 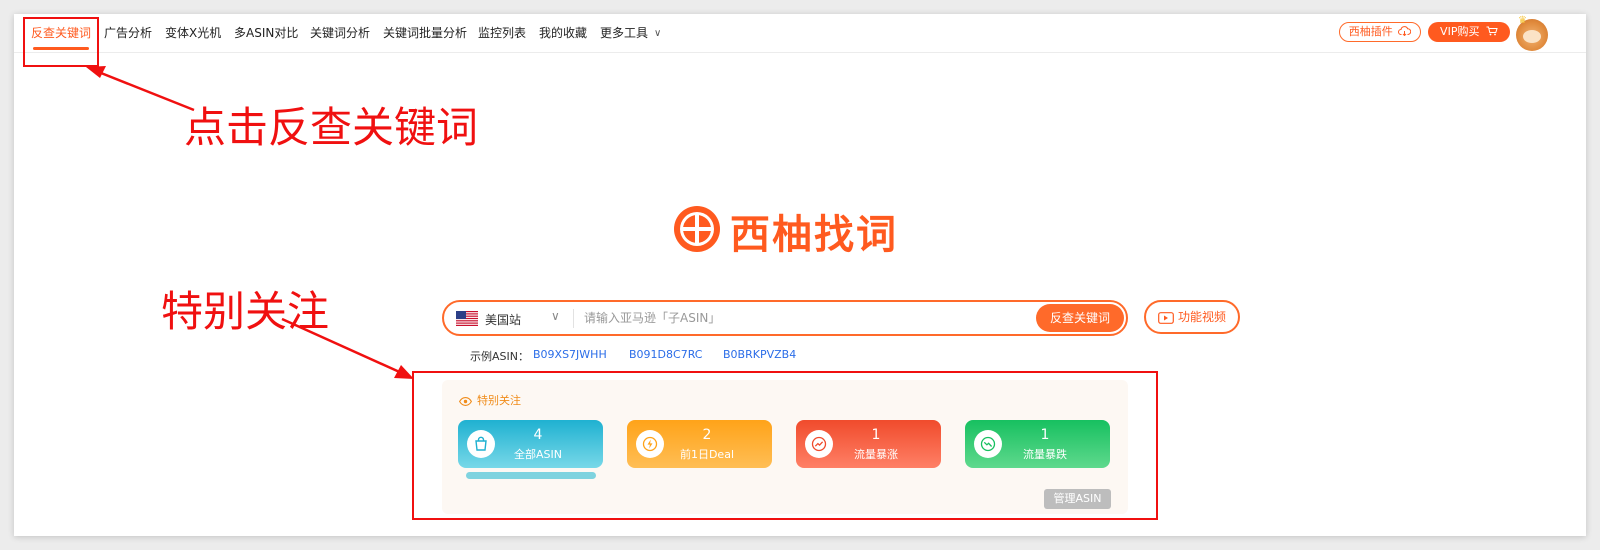 I want to click on divider, so click(x=573, y=318).